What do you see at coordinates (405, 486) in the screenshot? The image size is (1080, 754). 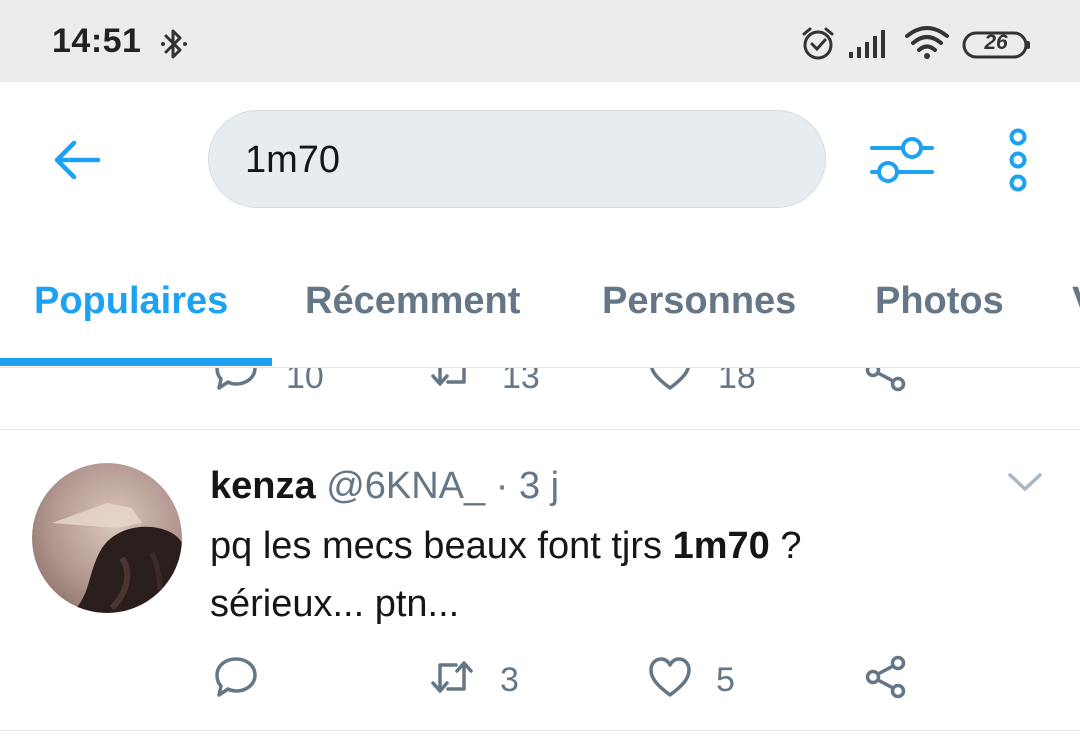 I see `tweet-author-handle: @6KNA_` at bounding box center [405, 486].